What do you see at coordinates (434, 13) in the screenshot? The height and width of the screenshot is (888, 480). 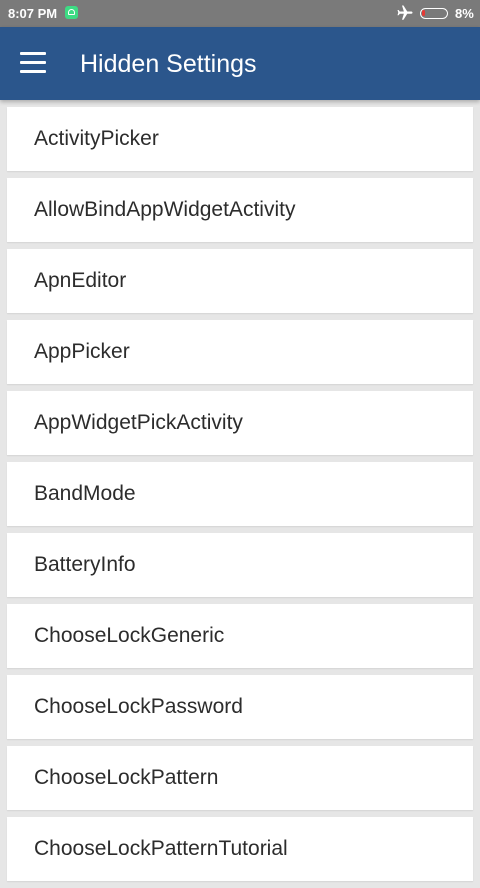 I see `battery-icon` at bounding box center [434, 13].